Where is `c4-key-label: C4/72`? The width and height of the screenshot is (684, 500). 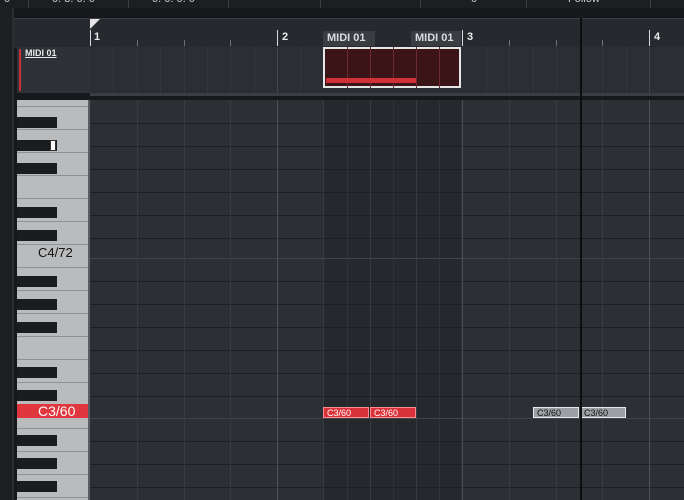 c4-key-label: C4/72 is located at coordinates (55, 252).